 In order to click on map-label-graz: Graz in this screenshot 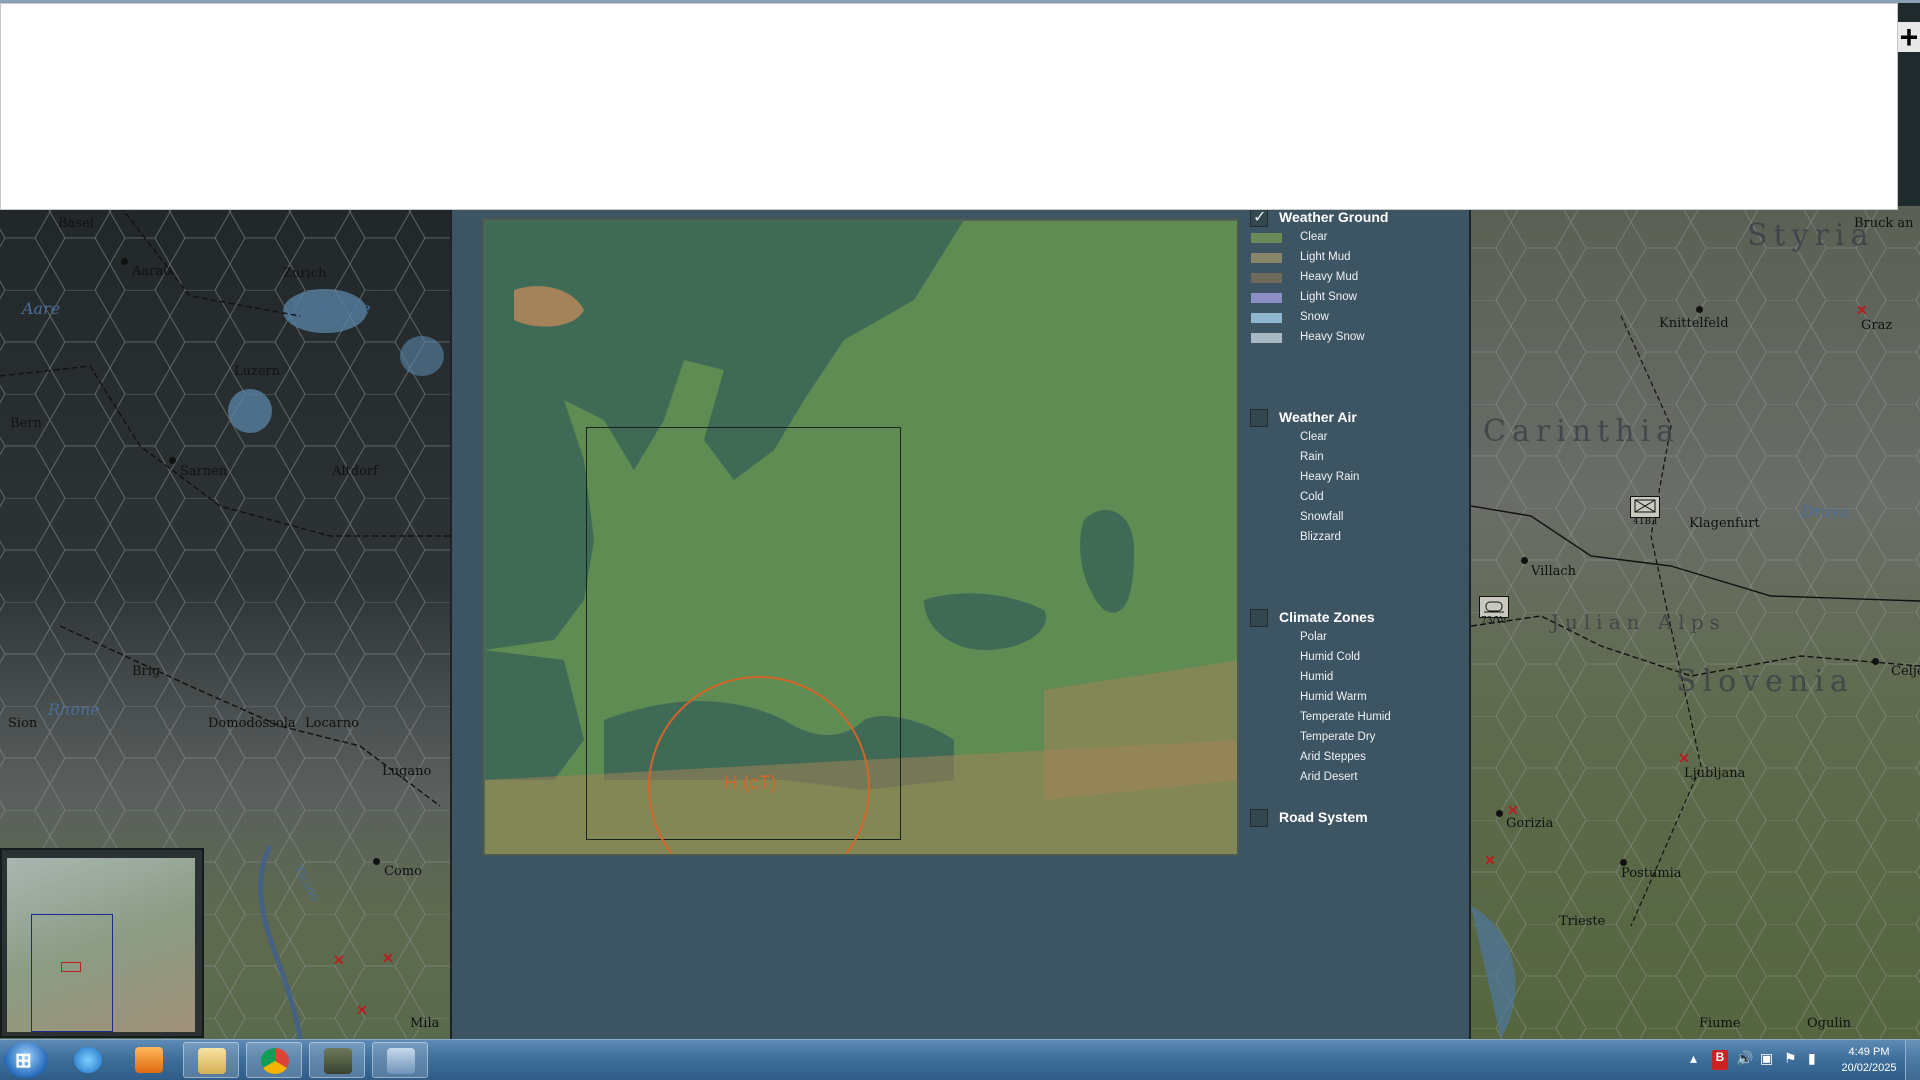, I will do `click(1877, 325)`.